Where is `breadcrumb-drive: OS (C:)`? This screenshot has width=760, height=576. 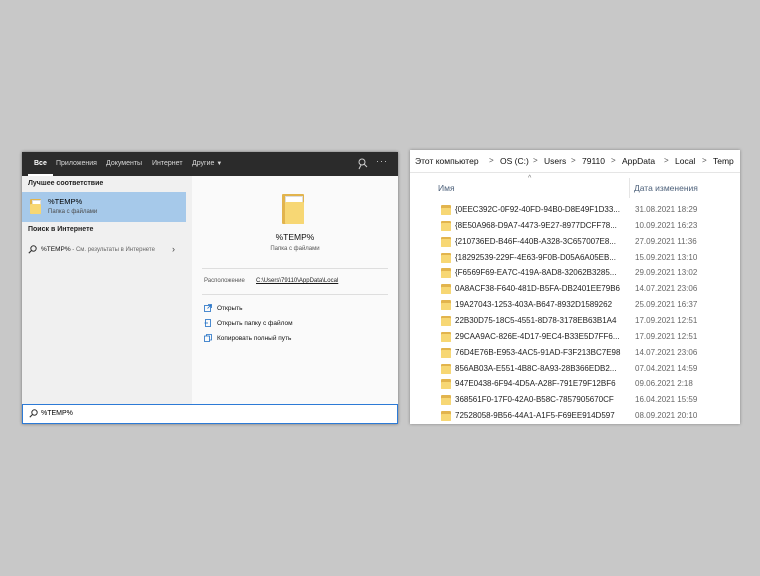
breadcrumb-drive: OS (C:) is located at coordinates (514, 161).